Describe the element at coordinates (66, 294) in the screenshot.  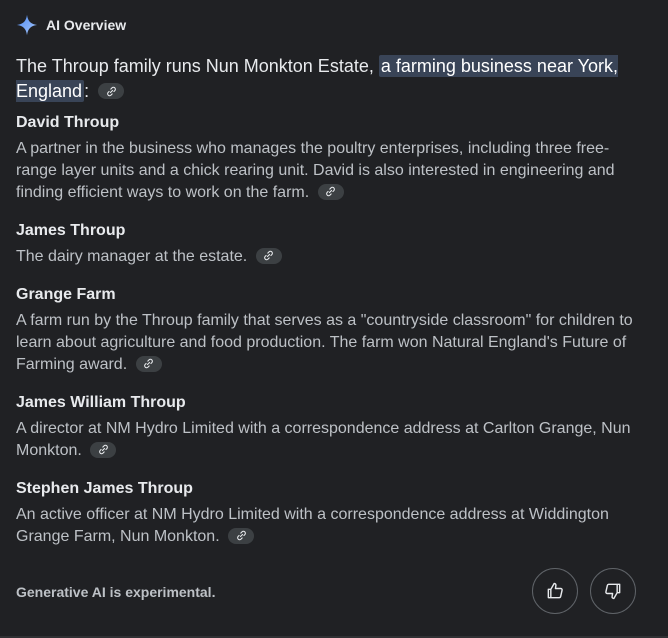
I see `section-title: Grange Farm` at that location.